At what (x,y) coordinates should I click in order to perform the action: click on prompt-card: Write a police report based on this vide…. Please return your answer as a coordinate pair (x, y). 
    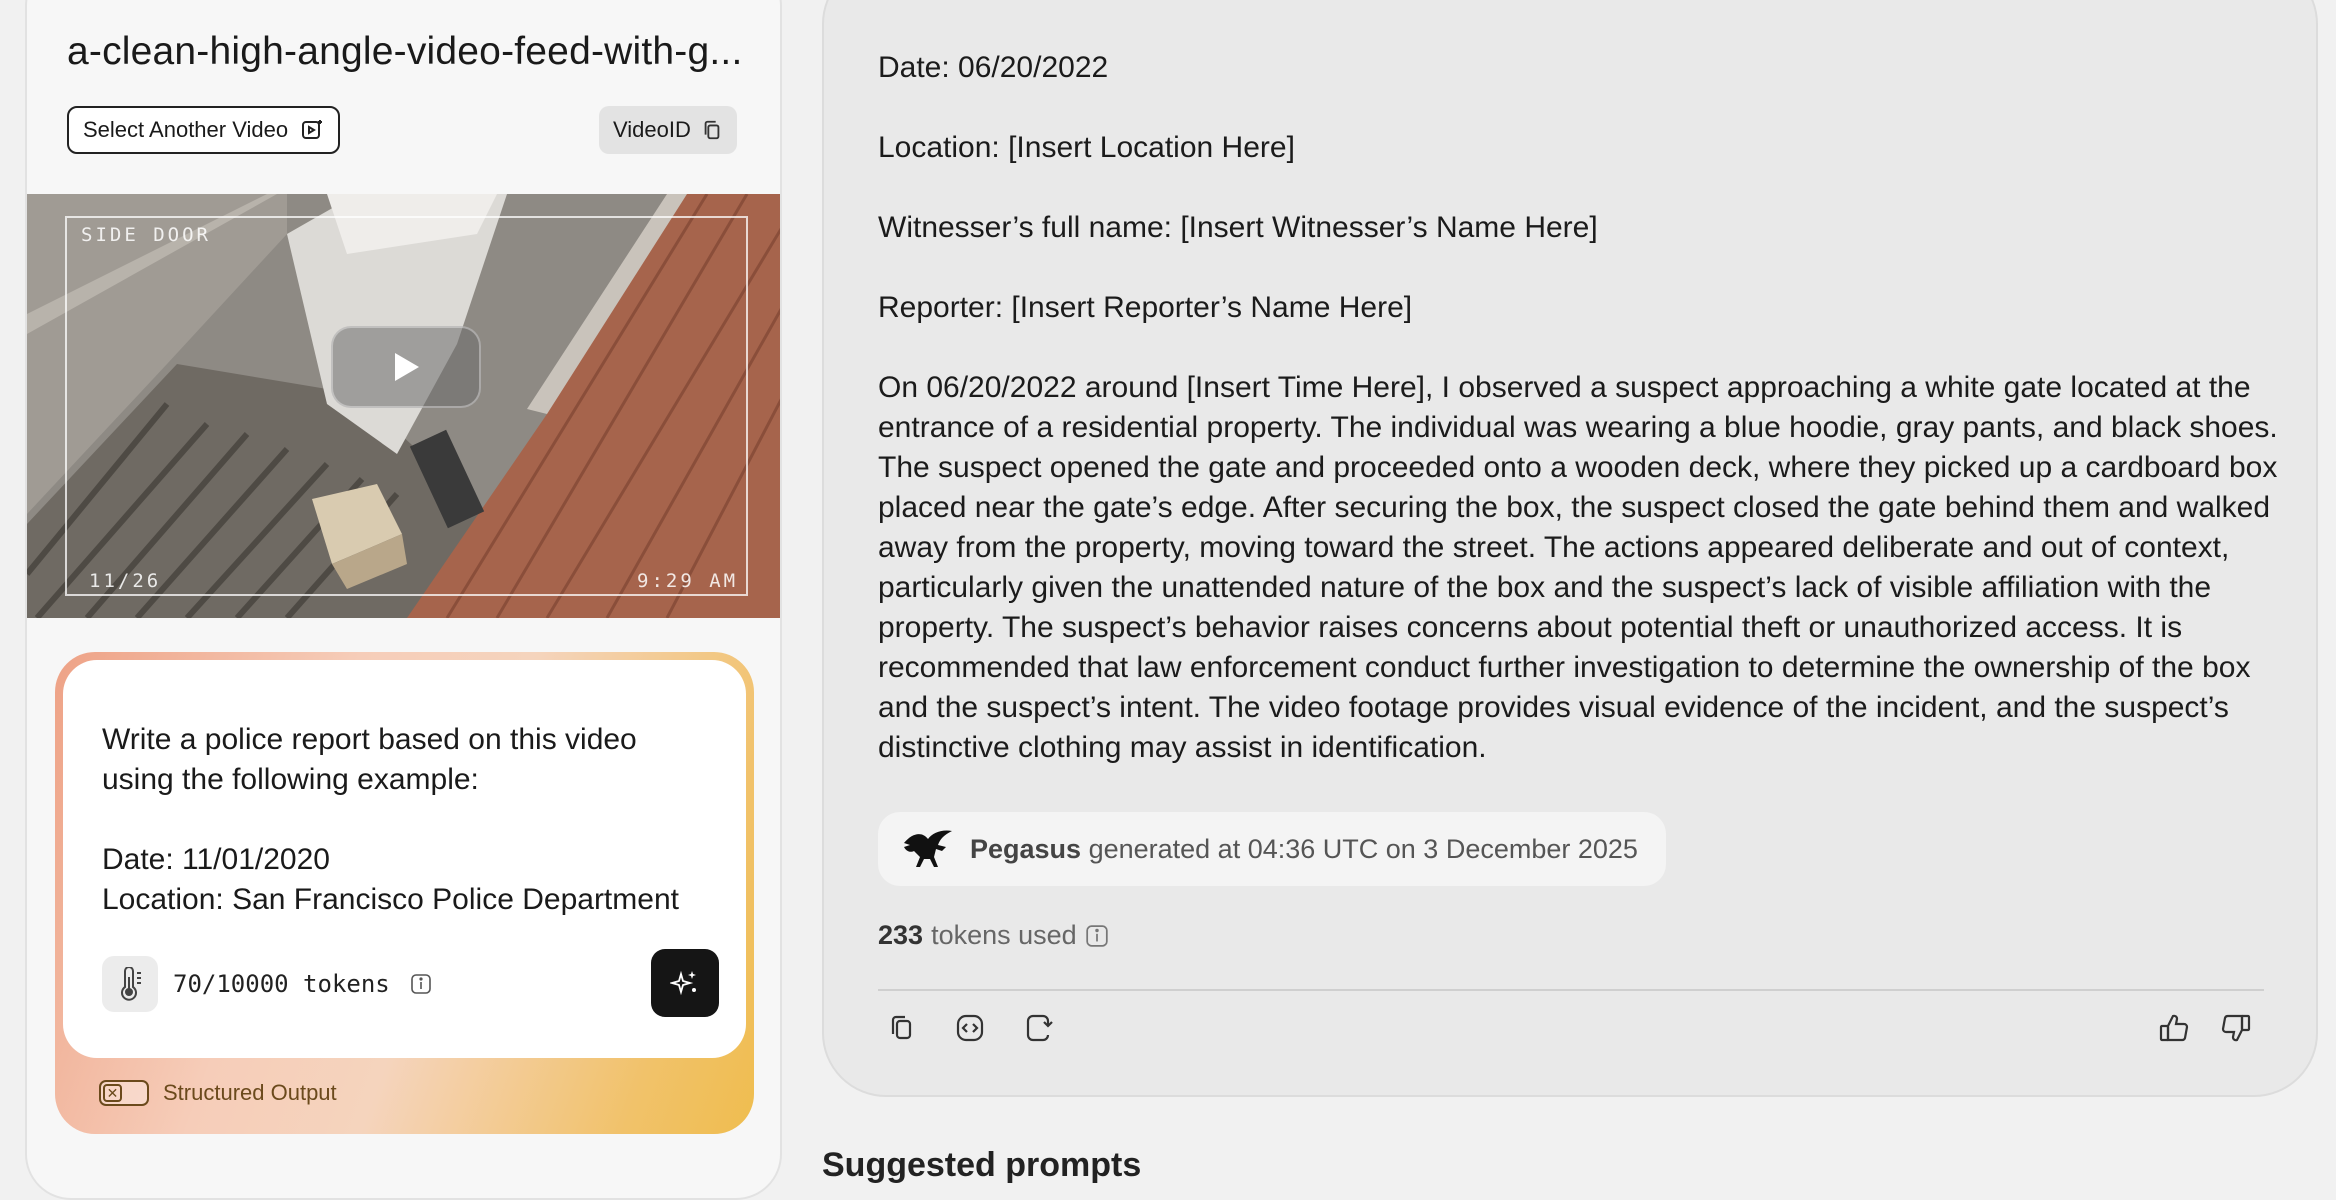
    Looking at the image, I should click on (404, 859).